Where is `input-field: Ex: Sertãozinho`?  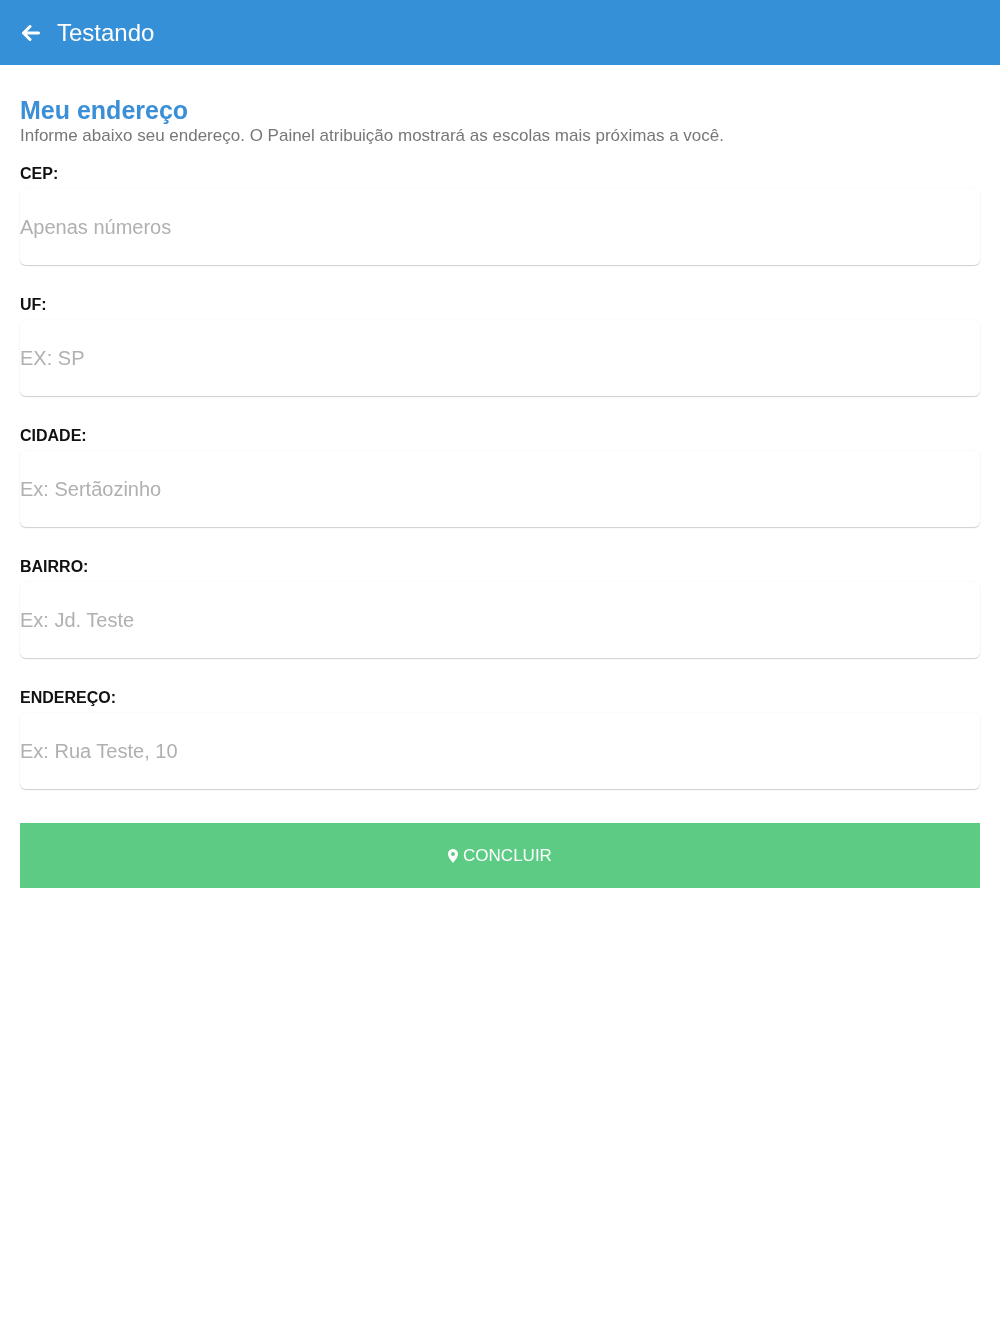 input-field: Ex: Sertãozinho is located at coordinates (500, 489).